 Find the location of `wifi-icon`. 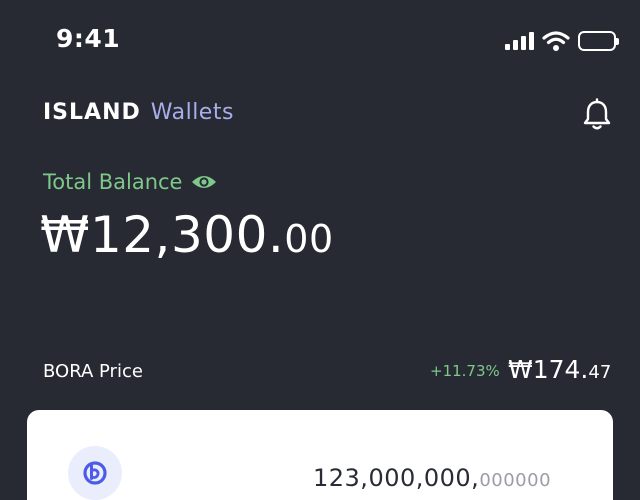

wifi-icon is located at coordinates (556, 41).